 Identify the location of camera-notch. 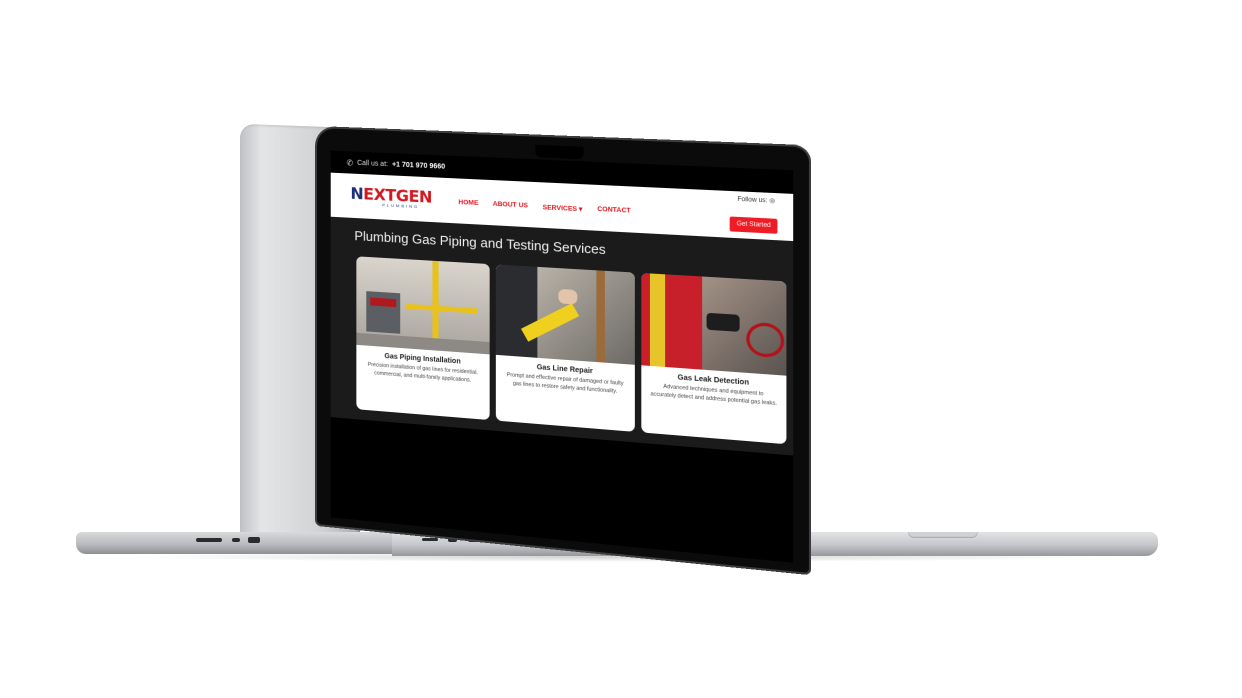
(559, 152).